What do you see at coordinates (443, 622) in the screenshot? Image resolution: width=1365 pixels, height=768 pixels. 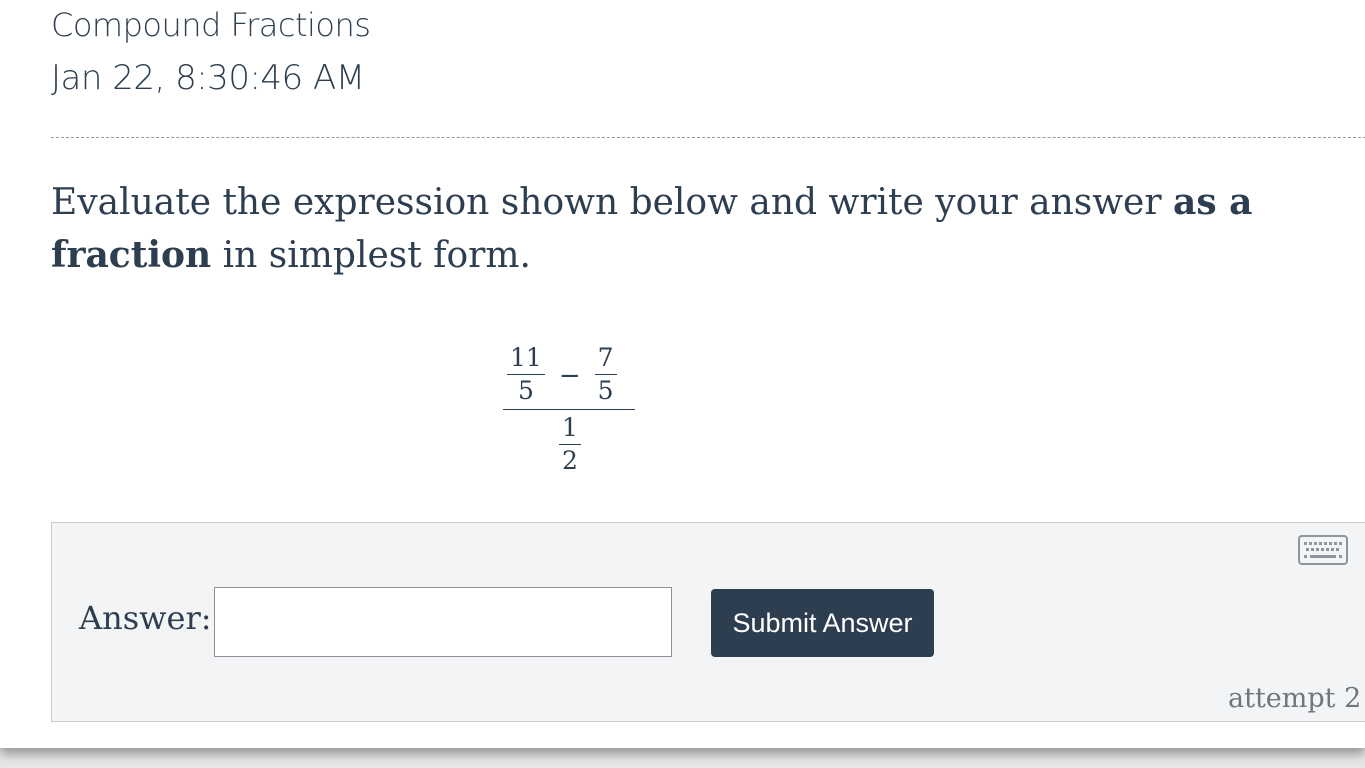 I see `answer-input` at bounding box center [443, 622].